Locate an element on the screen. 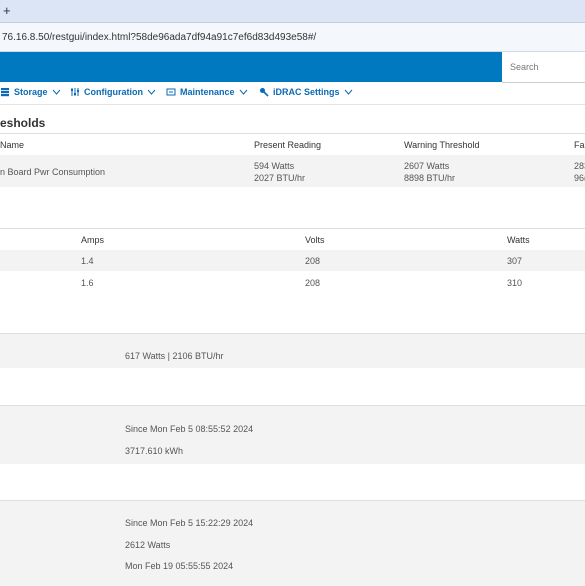 This screenshot has width=585, height=586. nav-maintenance: Maintenance is located at coordinates (207, 92).